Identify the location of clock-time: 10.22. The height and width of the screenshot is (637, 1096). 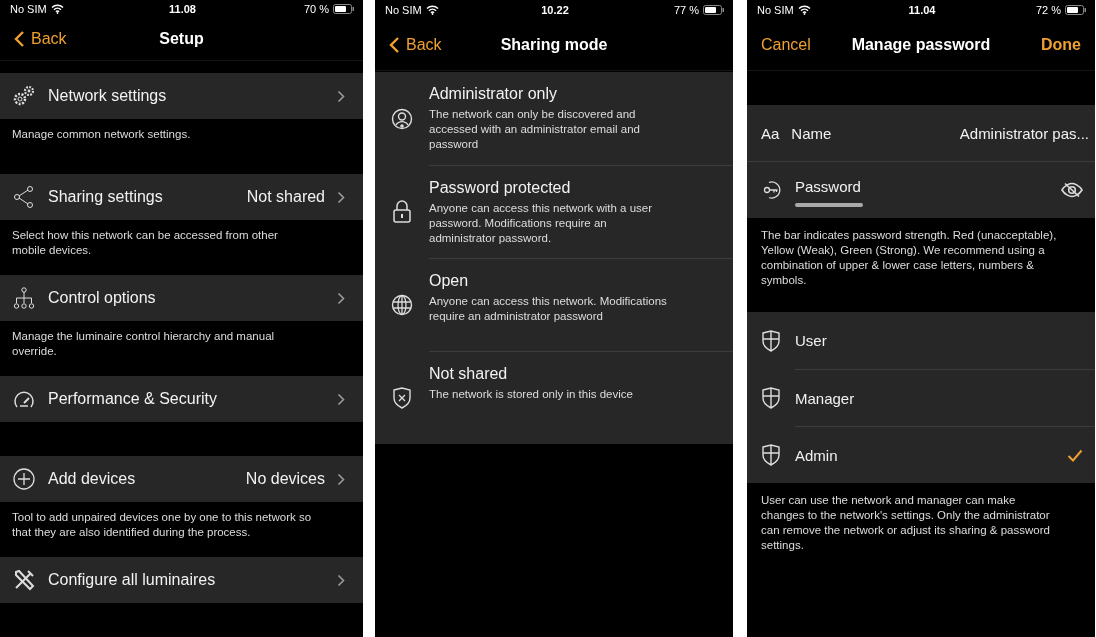
(555, 10).